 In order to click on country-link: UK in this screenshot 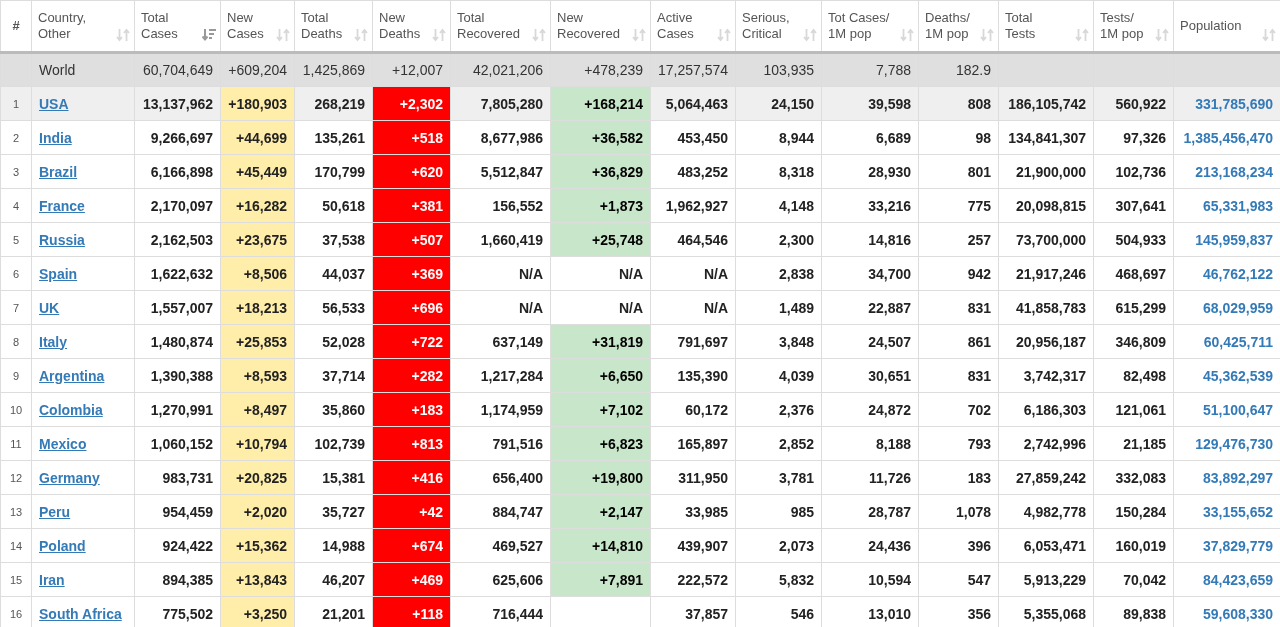, I will do `click(49, 307)`.